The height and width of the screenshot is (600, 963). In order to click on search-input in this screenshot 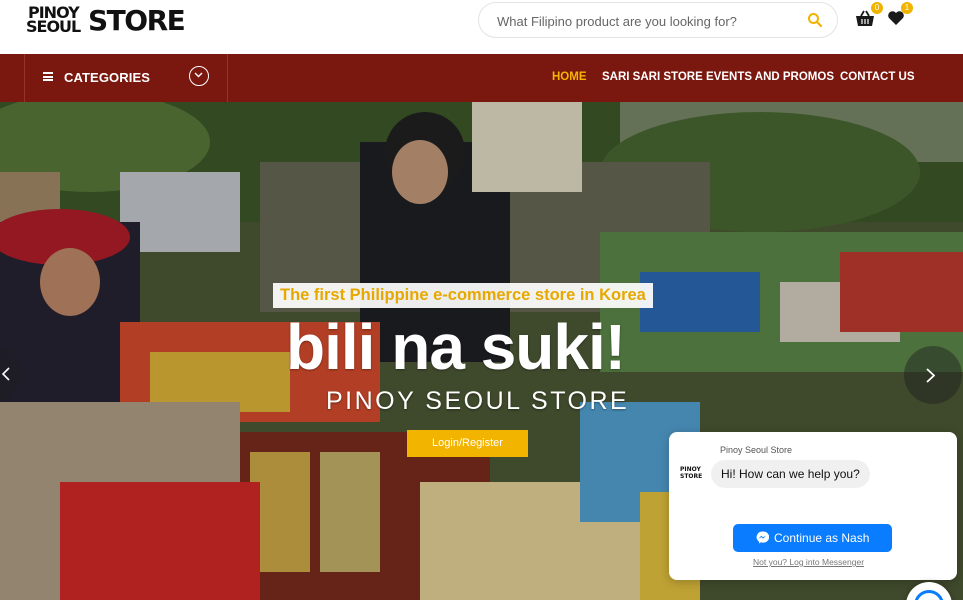, I will do `click(642, 21)`.